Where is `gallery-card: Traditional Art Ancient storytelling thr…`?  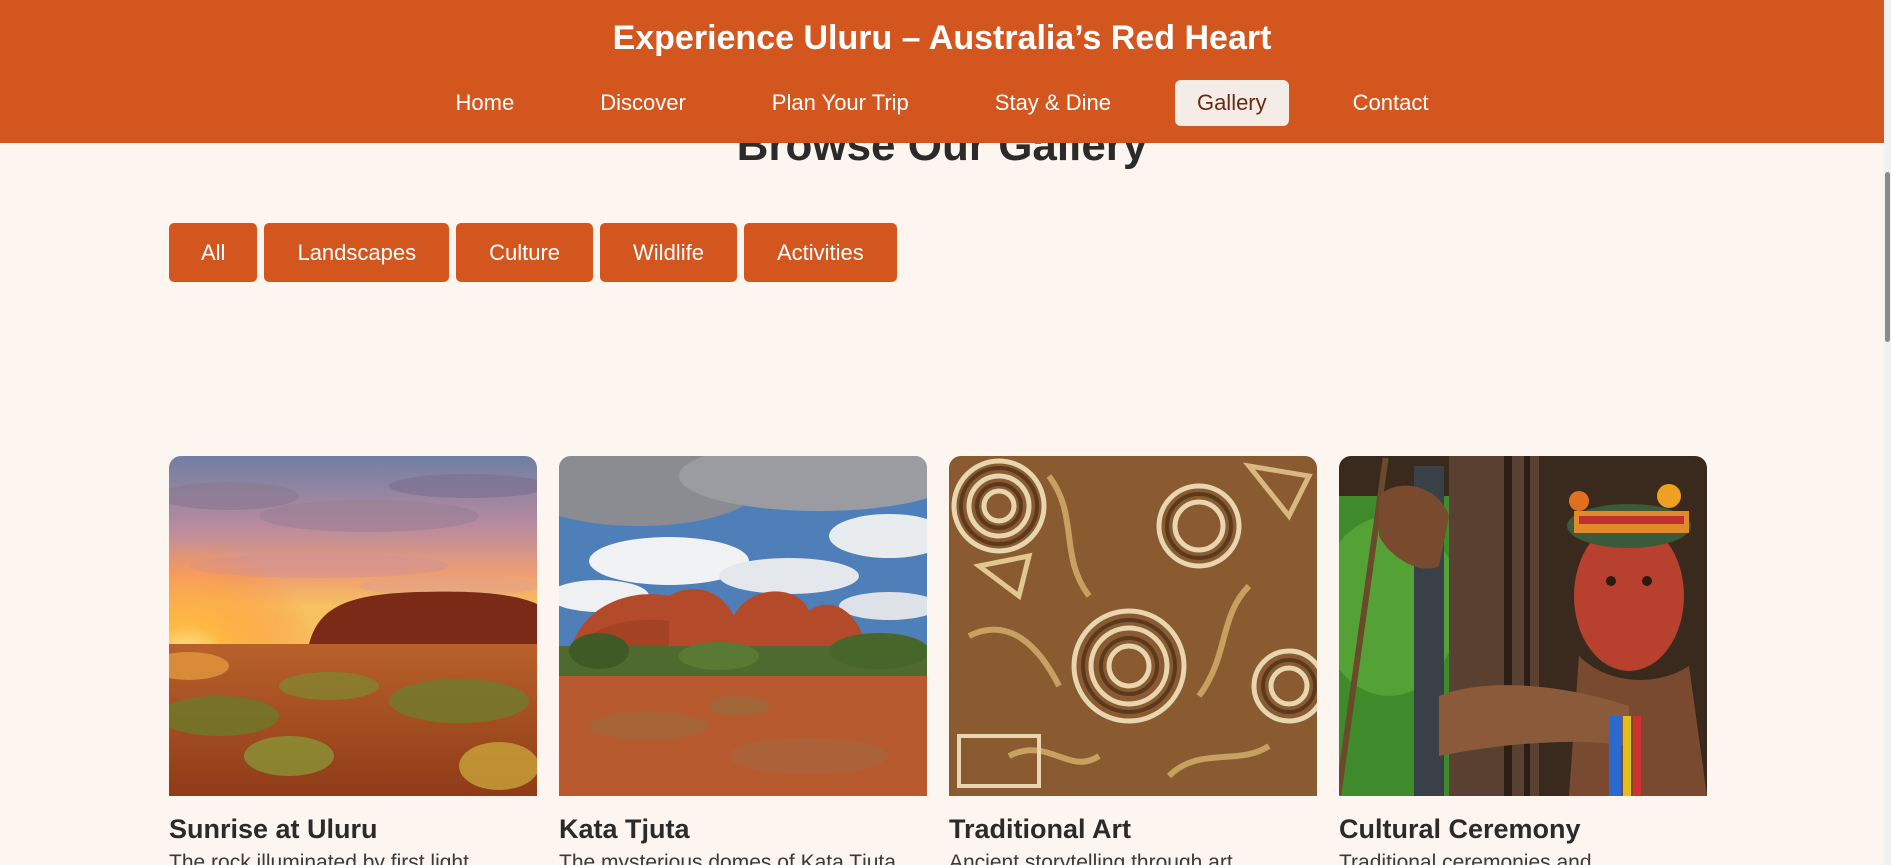 gallery-card: Traditional Art Ancient storytelling thr… is located at coordinates (1133, 660).